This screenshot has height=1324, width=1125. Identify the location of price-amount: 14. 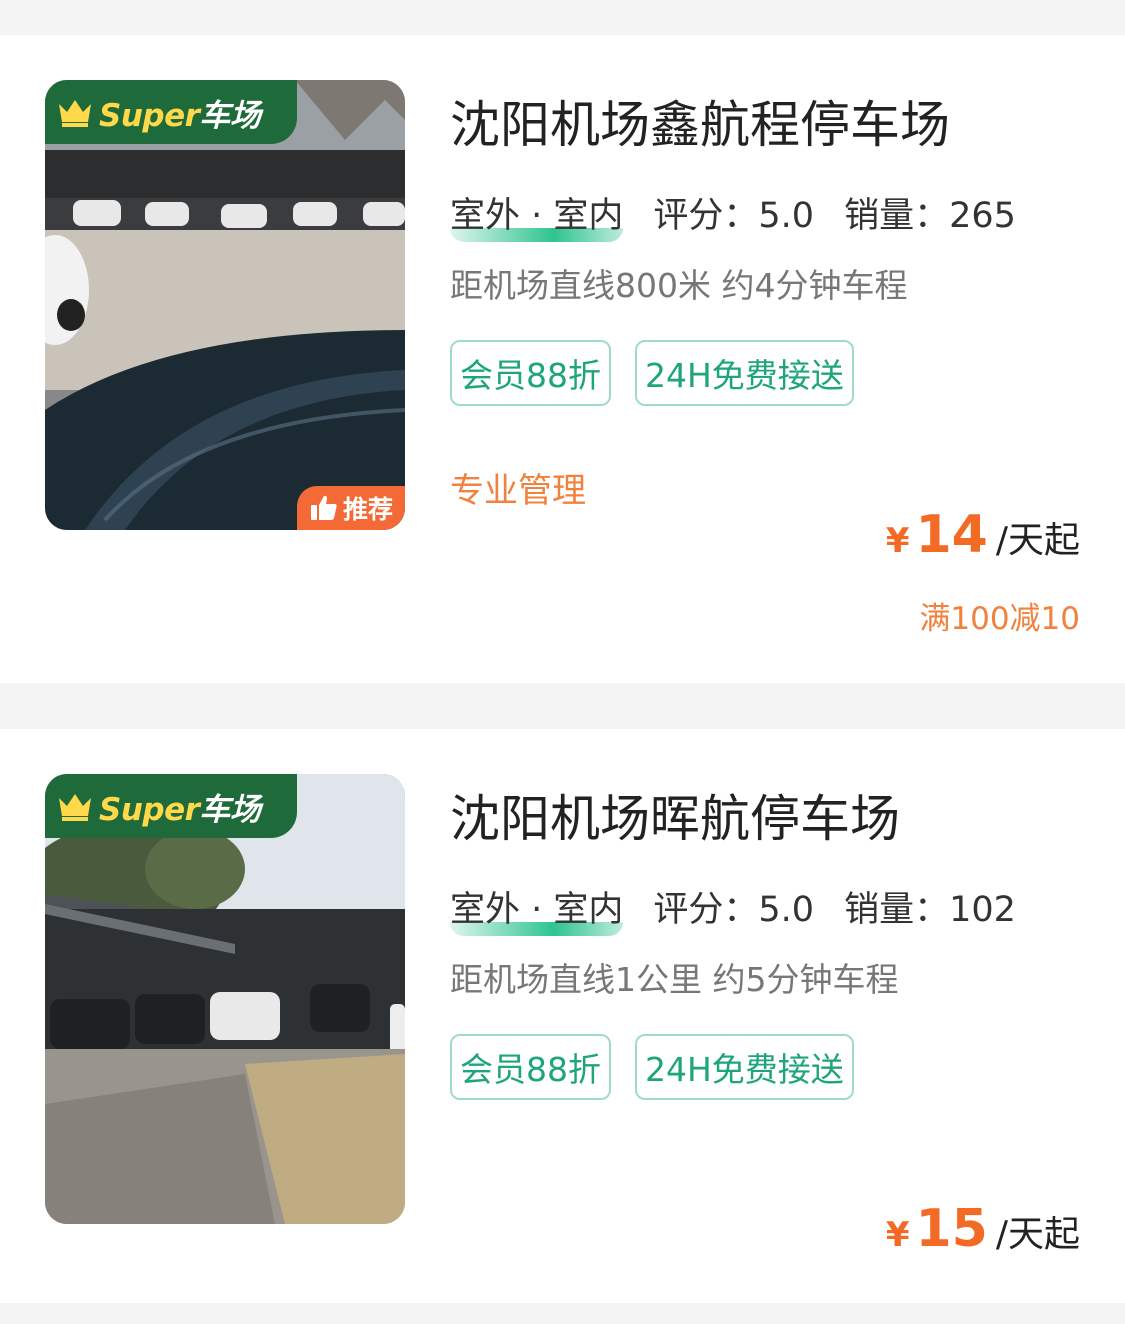
(951, 535).